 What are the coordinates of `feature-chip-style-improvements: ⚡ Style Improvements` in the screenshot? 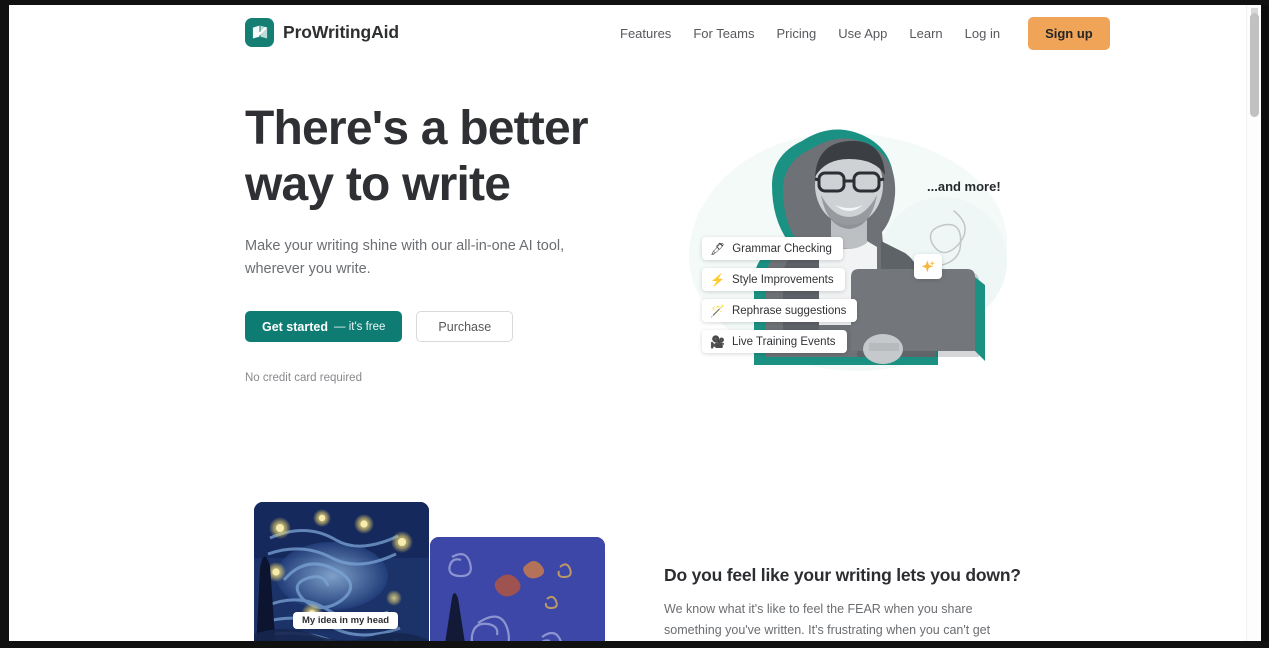 It's located at (773, 279).